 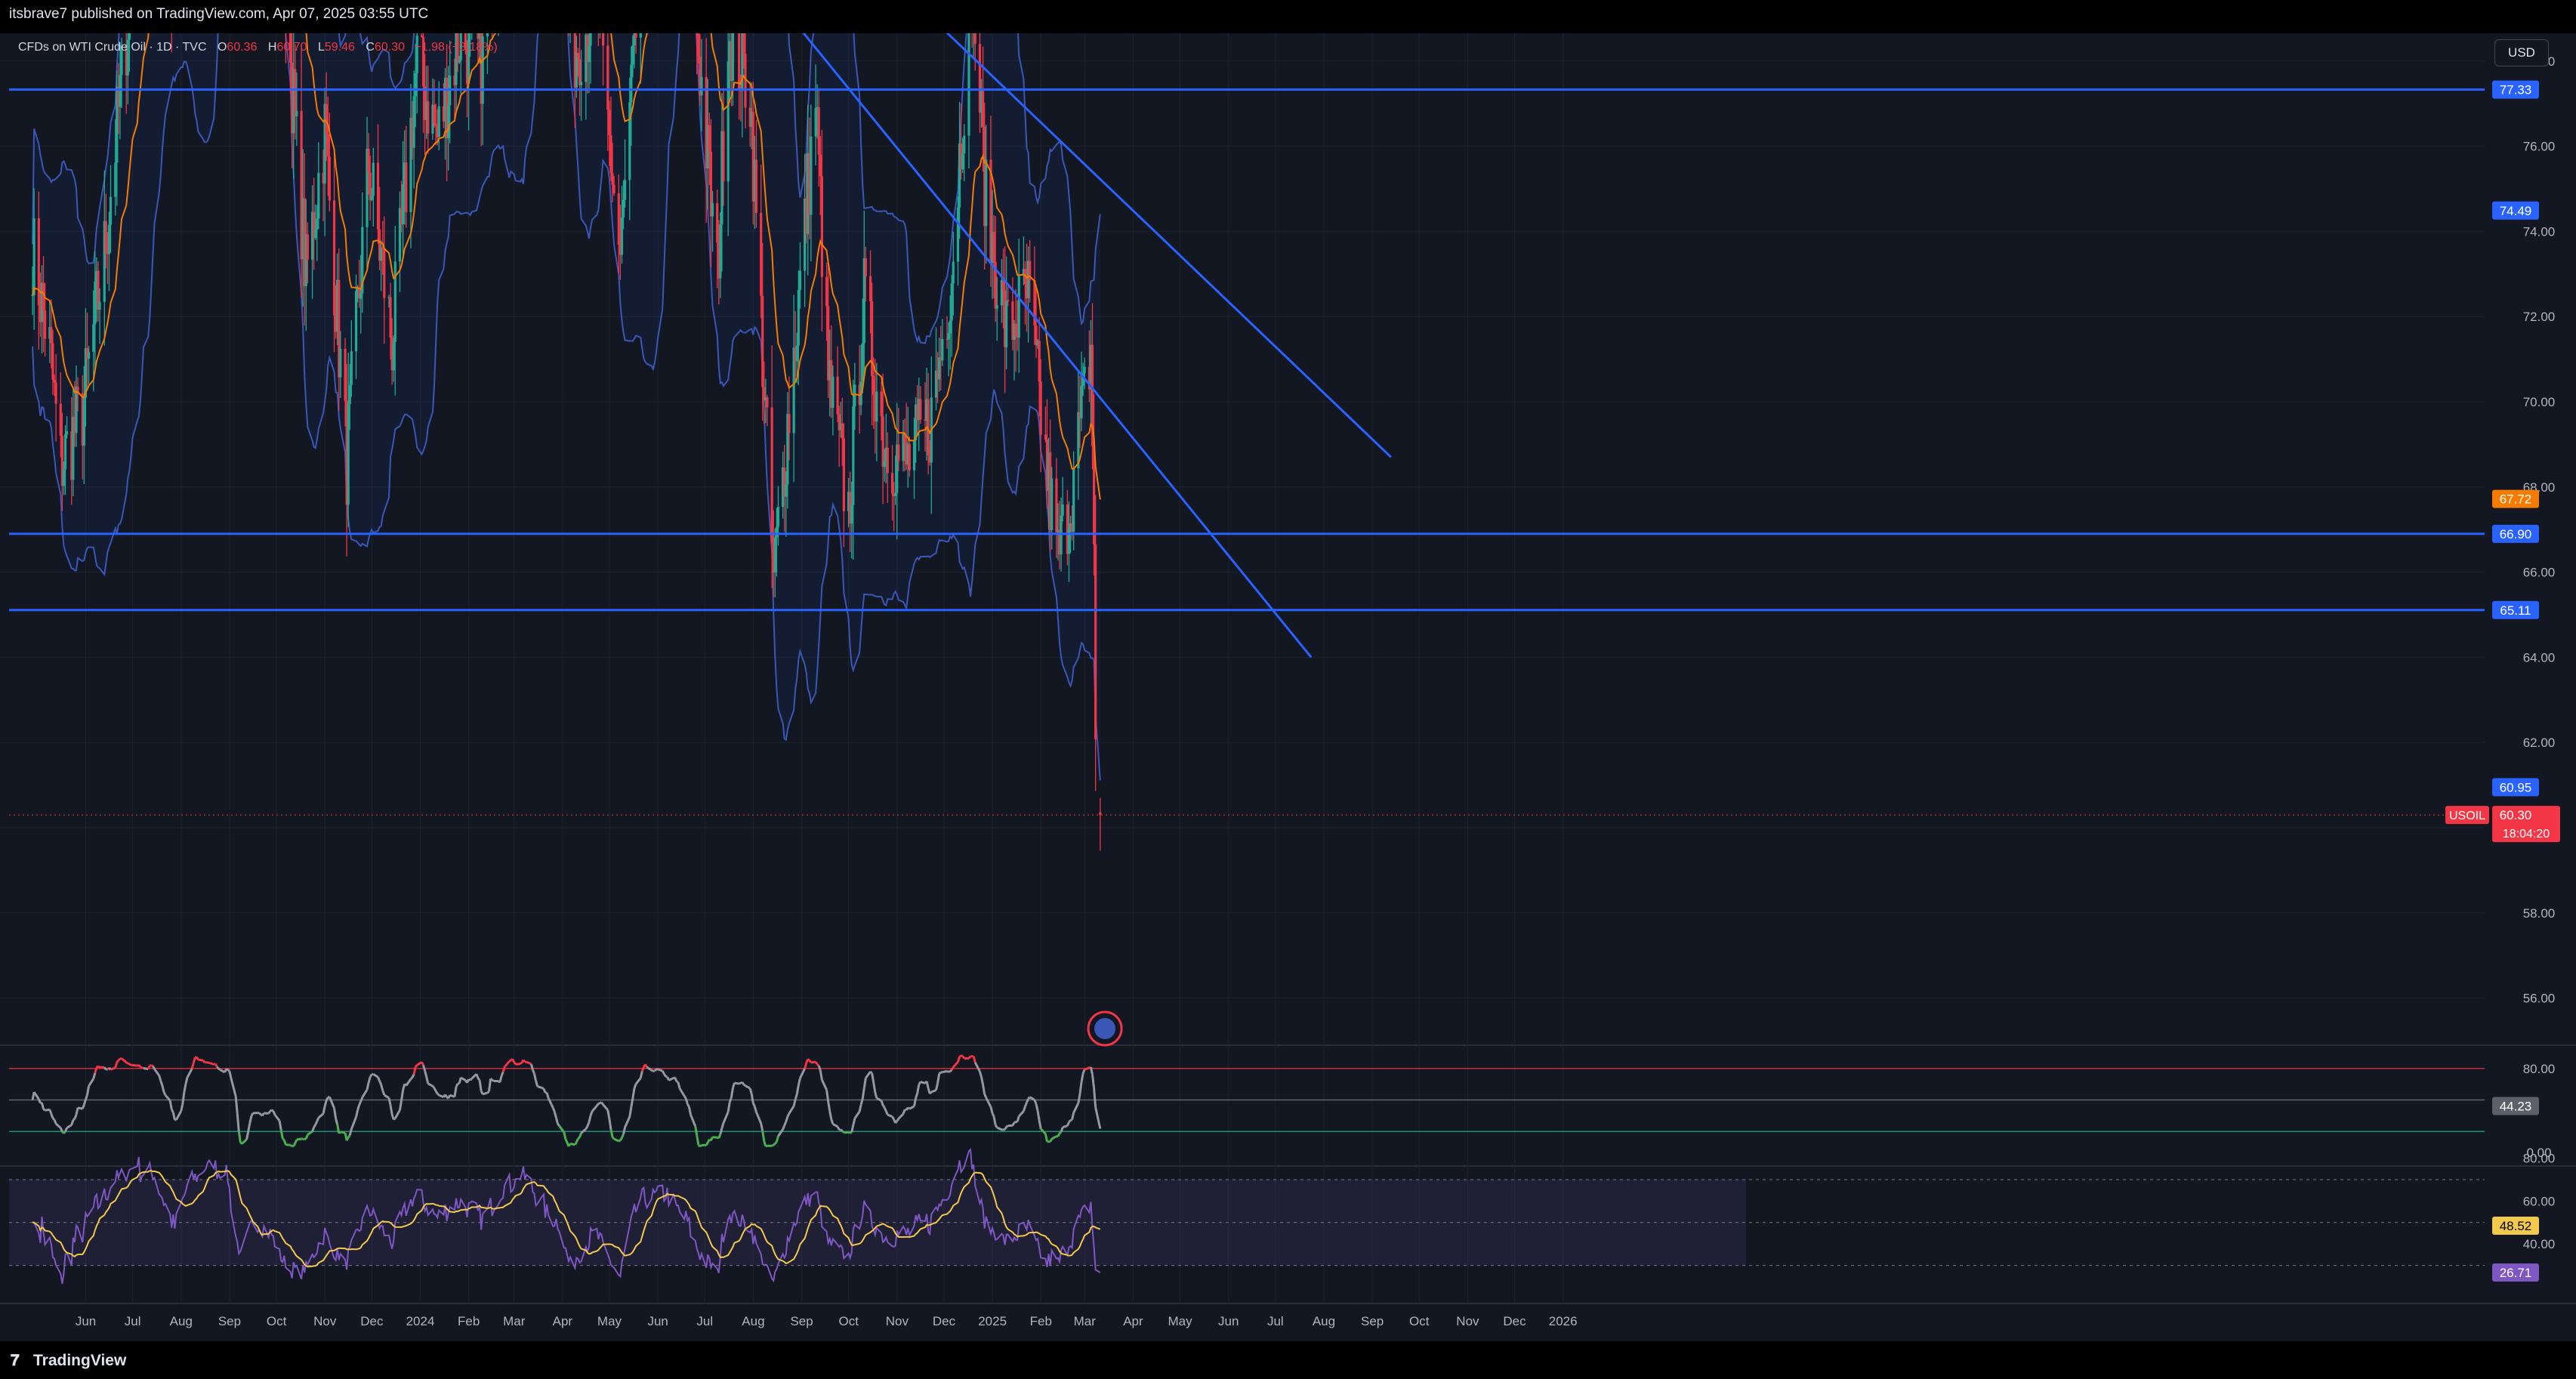 What do you see at coordinates (15, 1360) in the screenshot?
I see `tradingview-logo-icon: 𝟕` at bounding box center [15, 1360].